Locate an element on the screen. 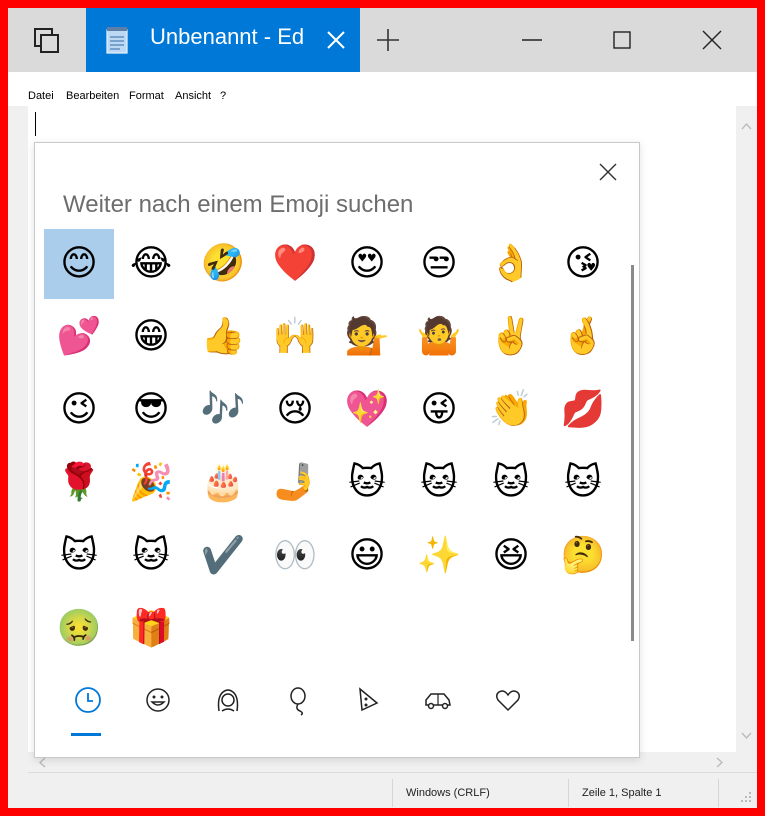 This screenshot has height=816, width=765. emoji-cell: 👌 is located at coordinates (511, 264).